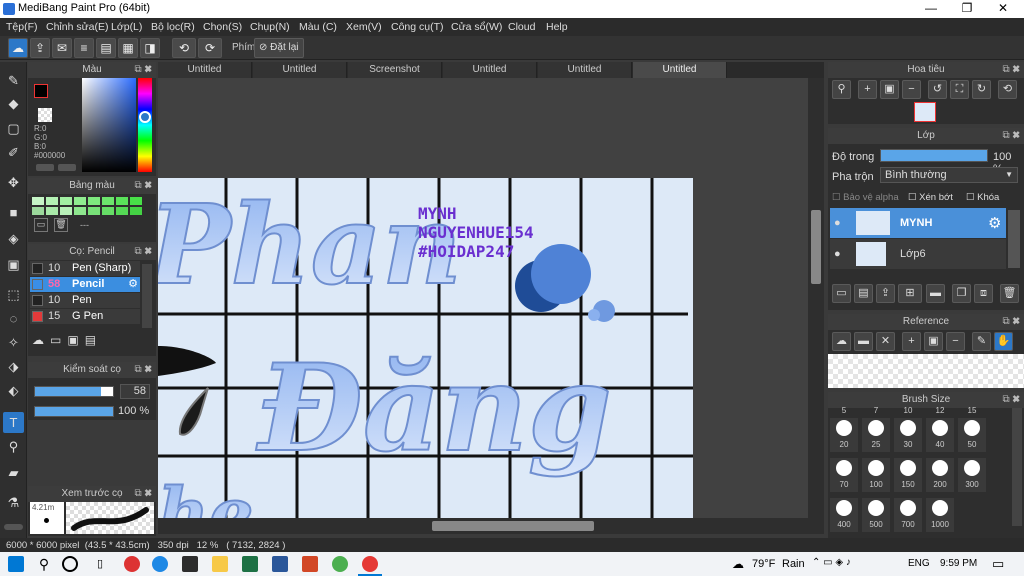 This screenshot has height=576, width=1024. What do you see at coordinates (844, 515) in the screenshot?
I see `brush-size-preset: 400` at bounding box center [844, 515].